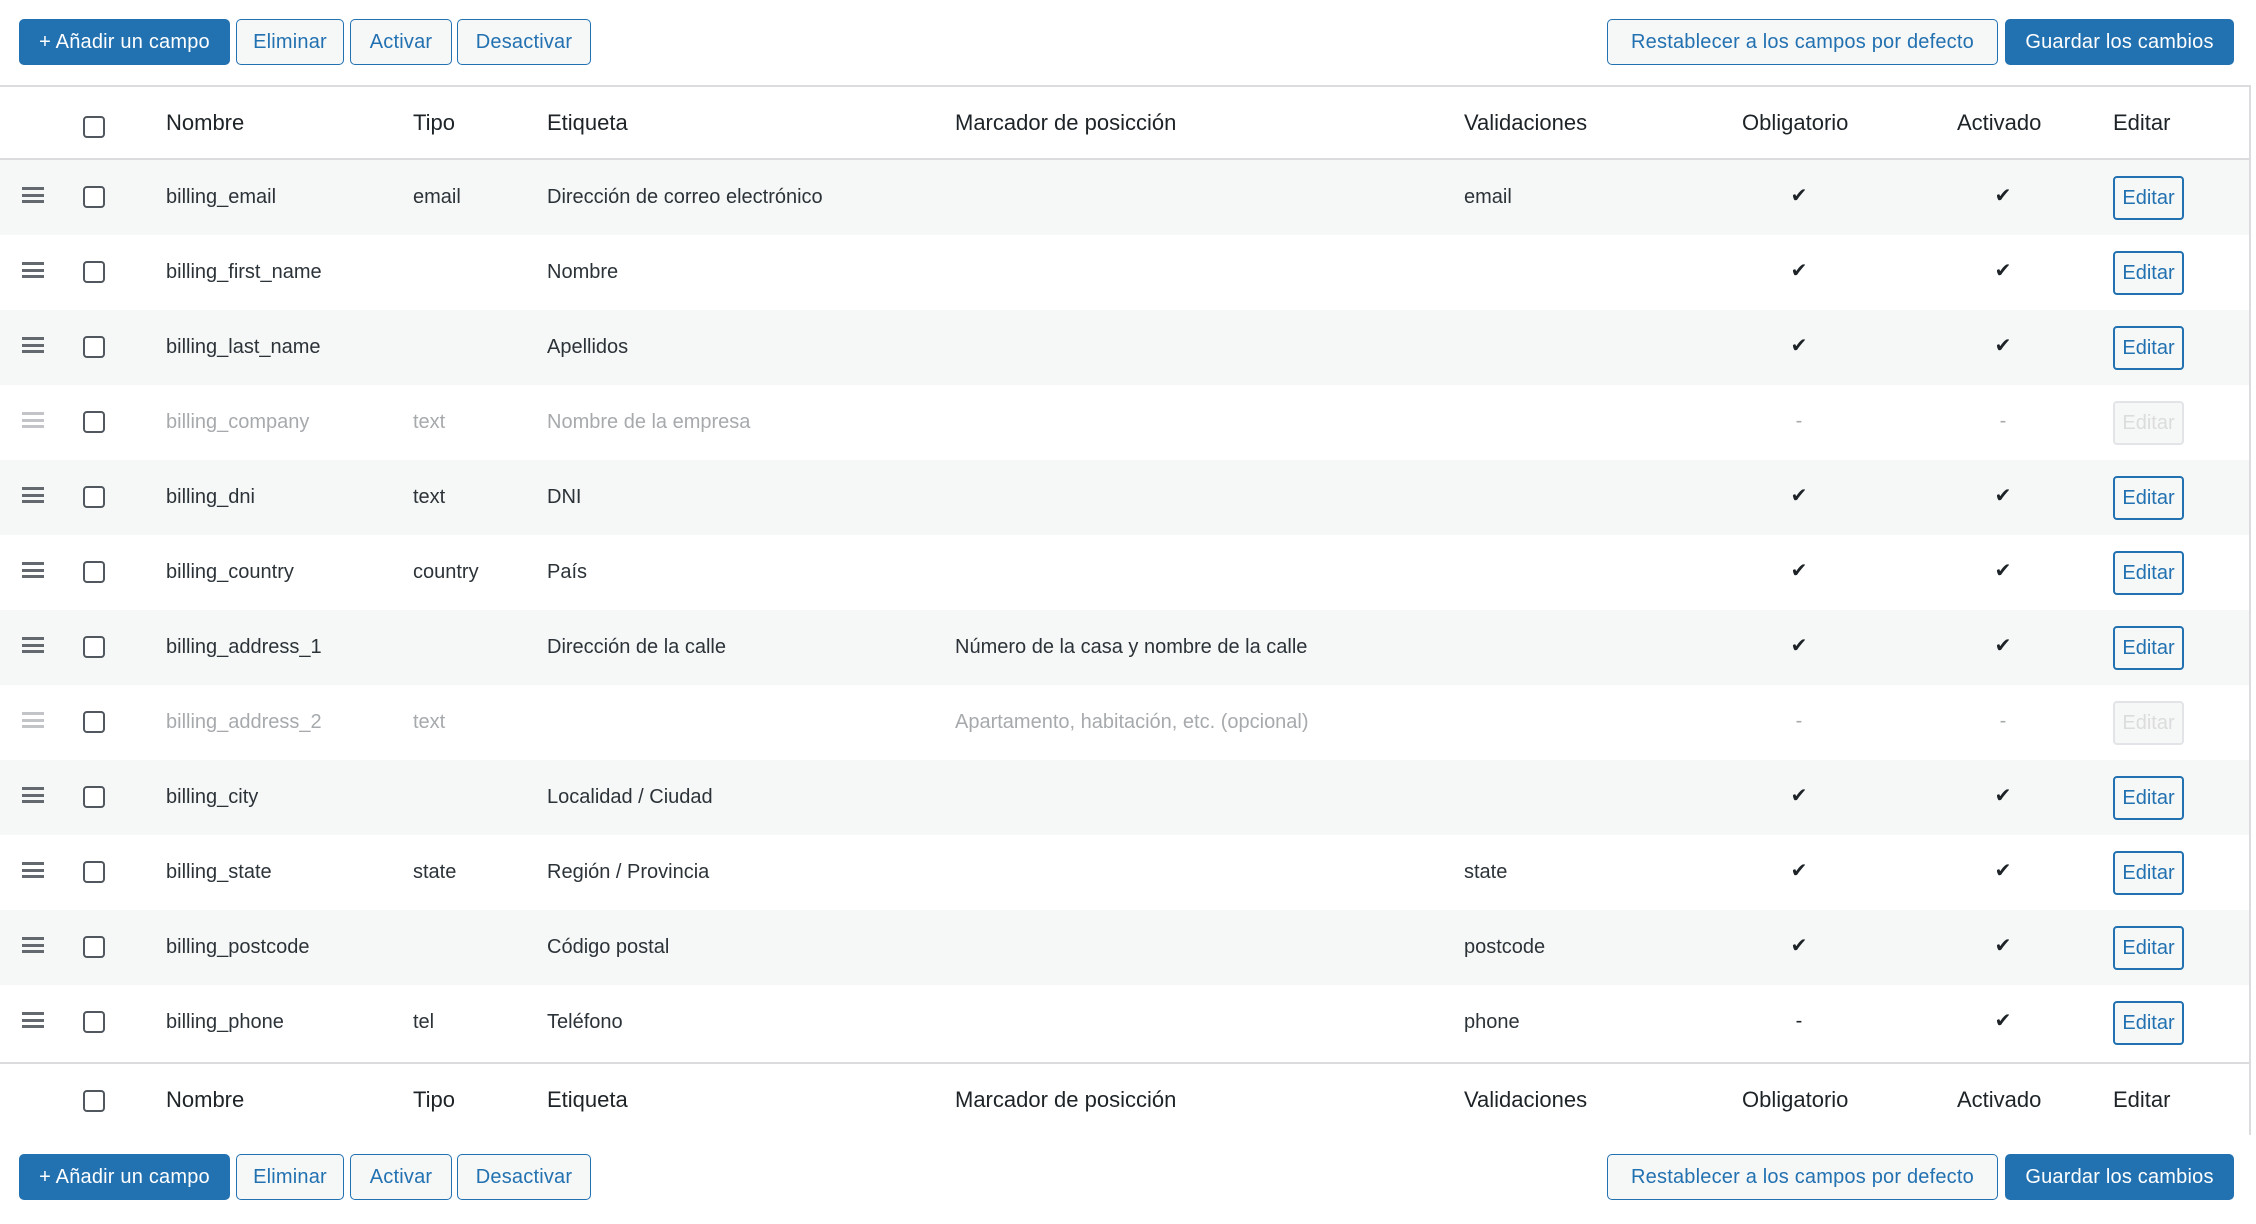  What do you see at coordinates (424, 1022) in the screenshot?
I see `field-type: tel` at bounding box center [424, 1022].